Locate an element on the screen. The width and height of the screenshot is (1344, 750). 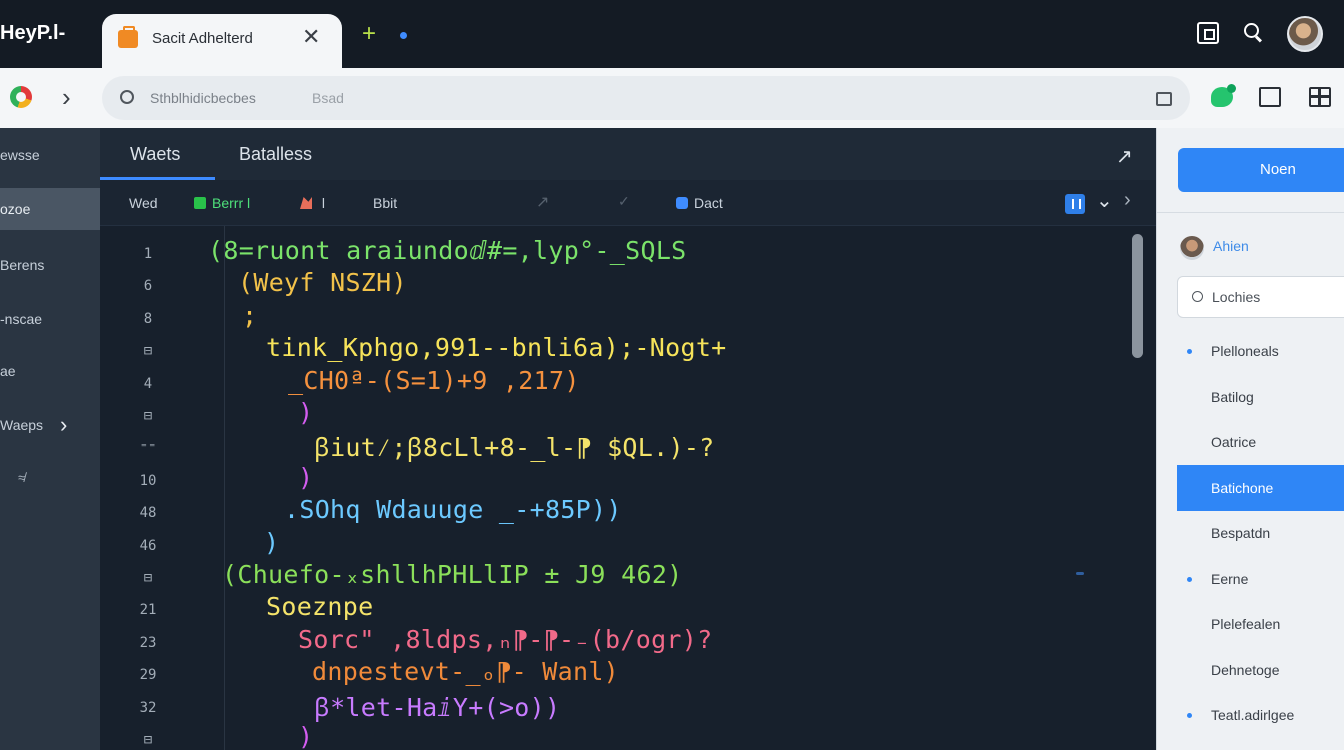
sidebar-item-label: -nscae is located at coordinates (21, 319).